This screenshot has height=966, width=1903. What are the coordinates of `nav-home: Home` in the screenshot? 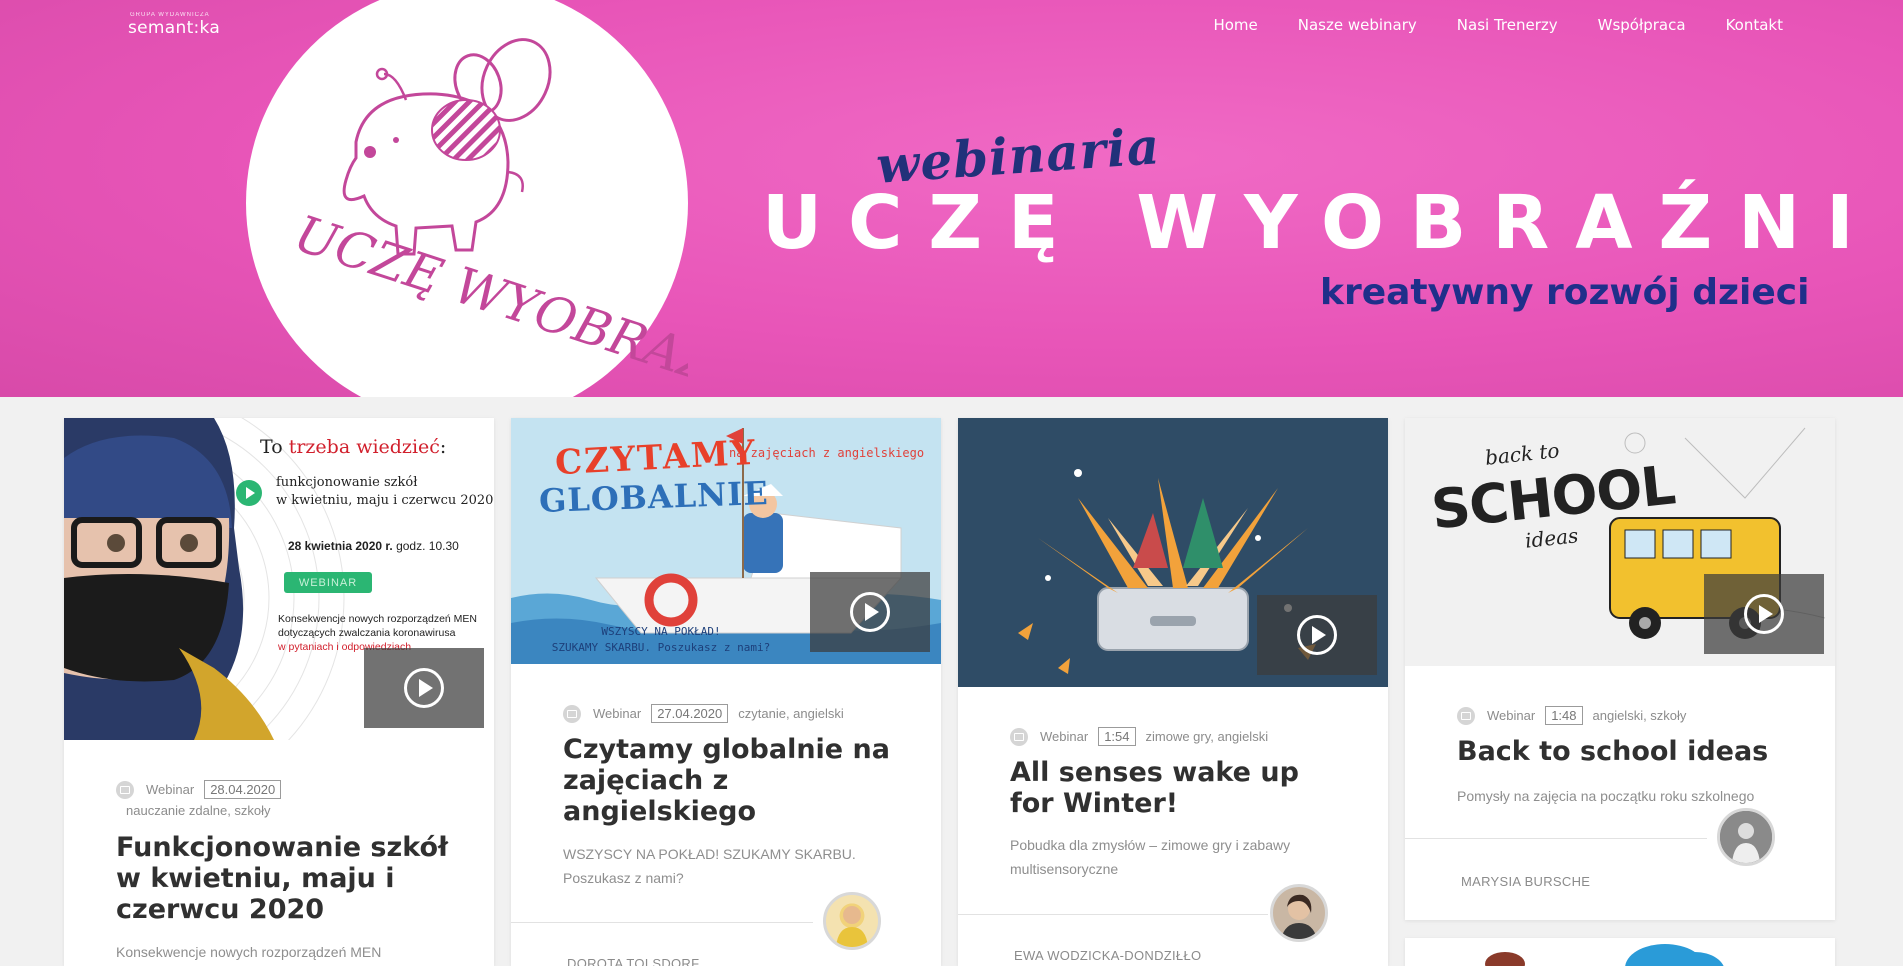 It's located at (1235, 25).